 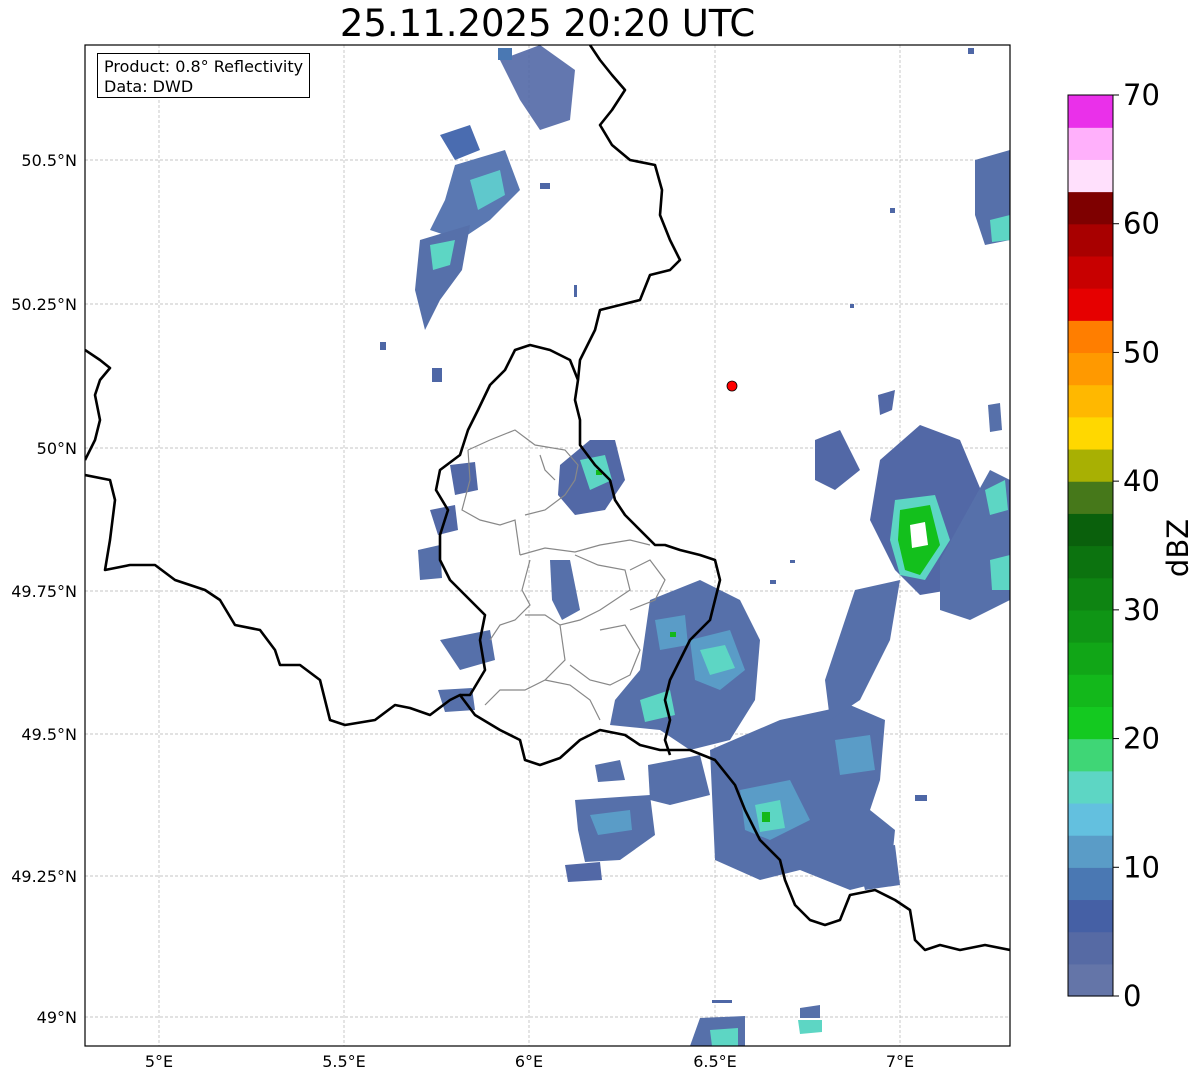 I want to click on colorbar-tick-label: 10, so click(x=1141, y=867).